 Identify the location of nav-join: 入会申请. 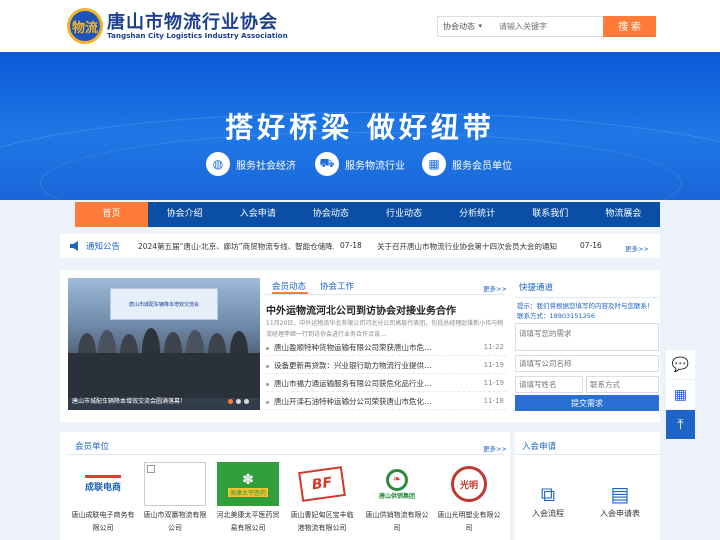
(257, 214).